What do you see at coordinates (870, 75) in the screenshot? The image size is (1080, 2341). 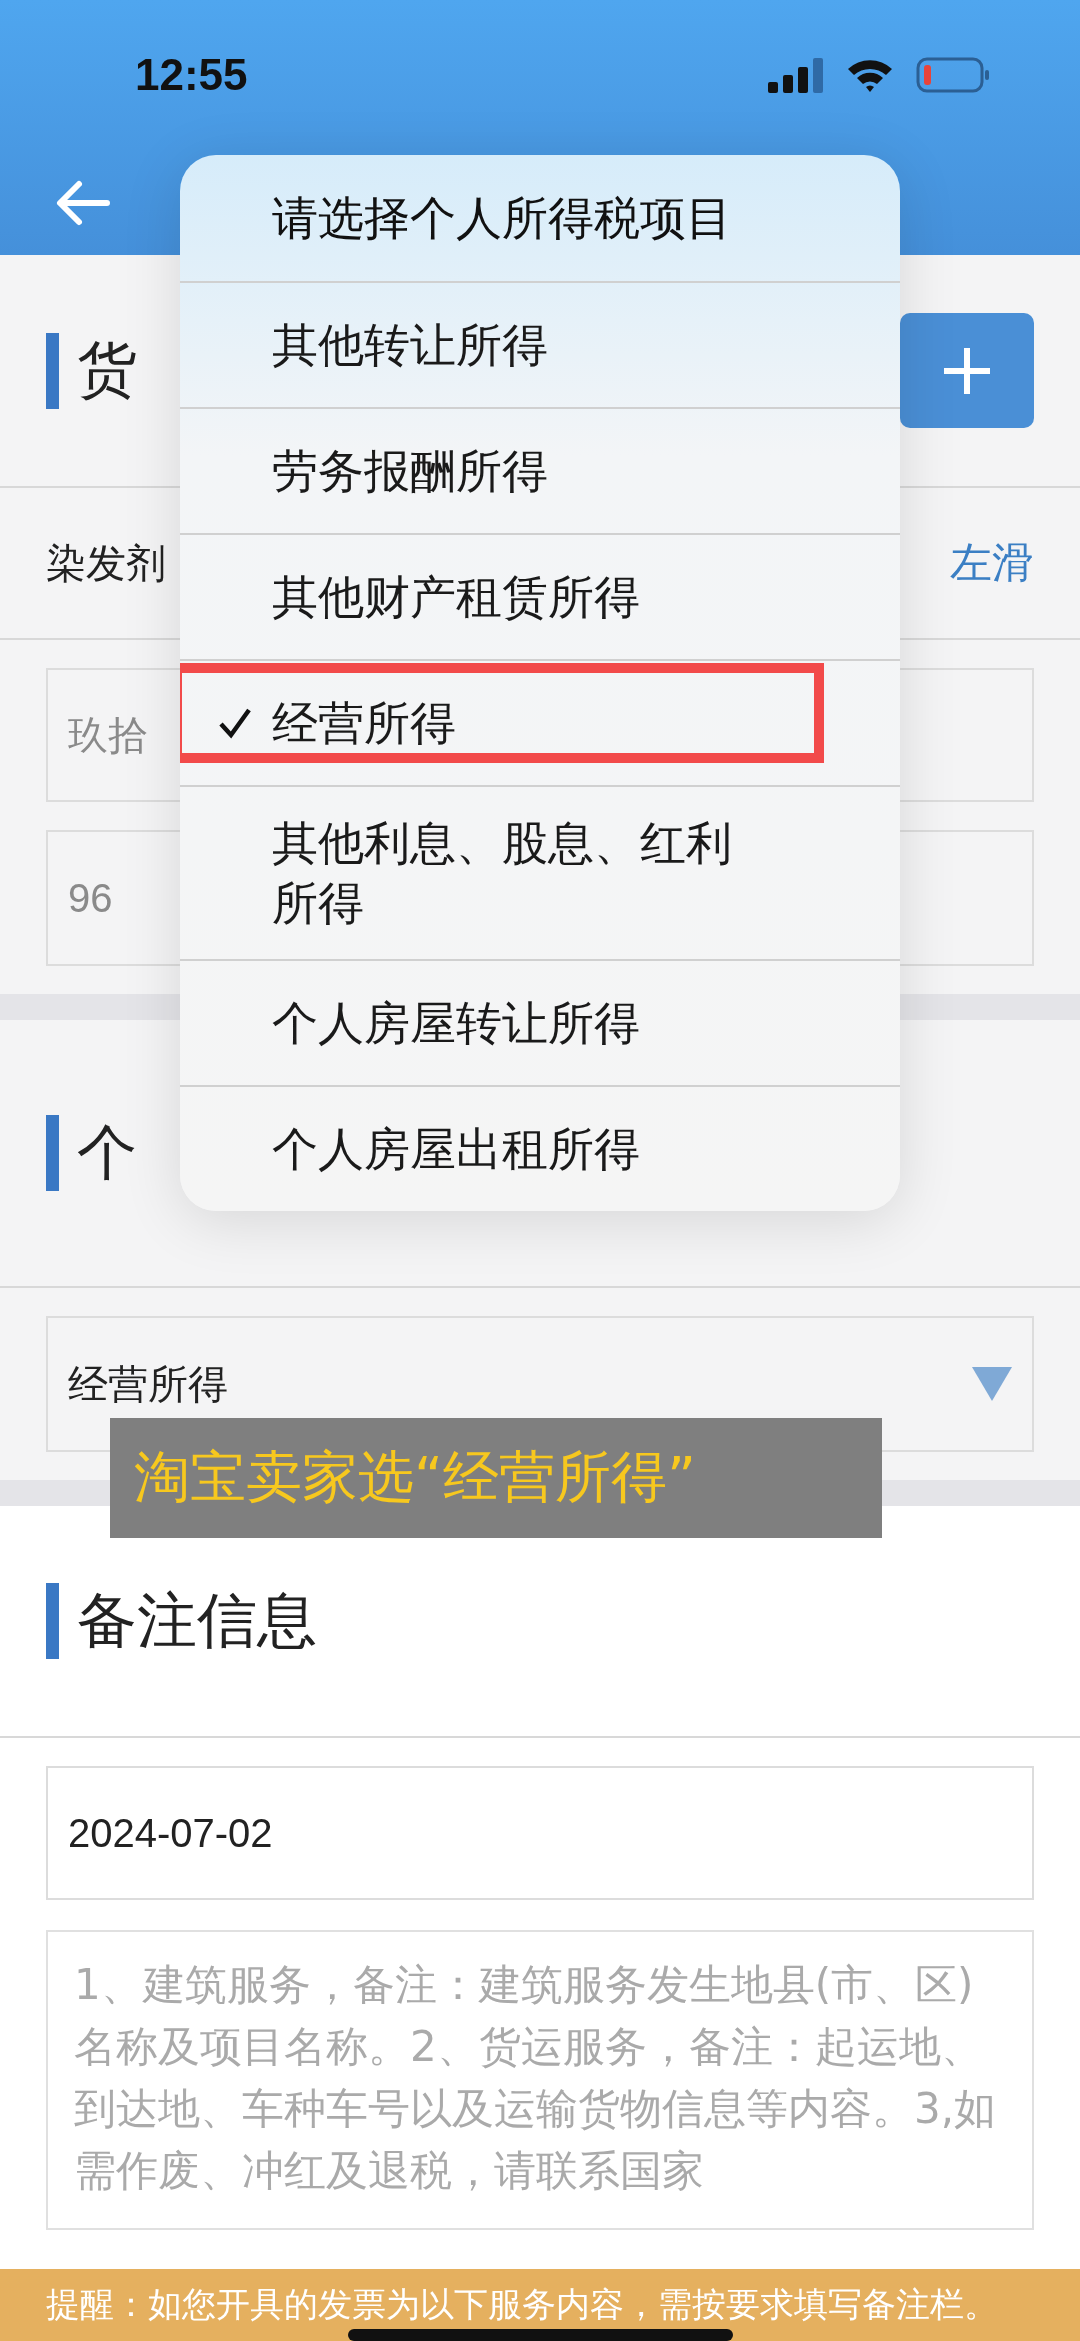 I see `wifi-icon` at bounding box center [870, 75].